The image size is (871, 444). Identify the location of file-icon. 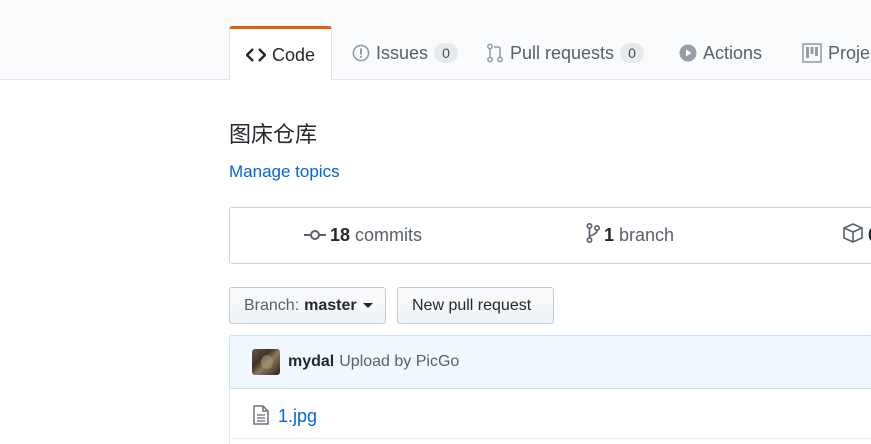
(261, 416).